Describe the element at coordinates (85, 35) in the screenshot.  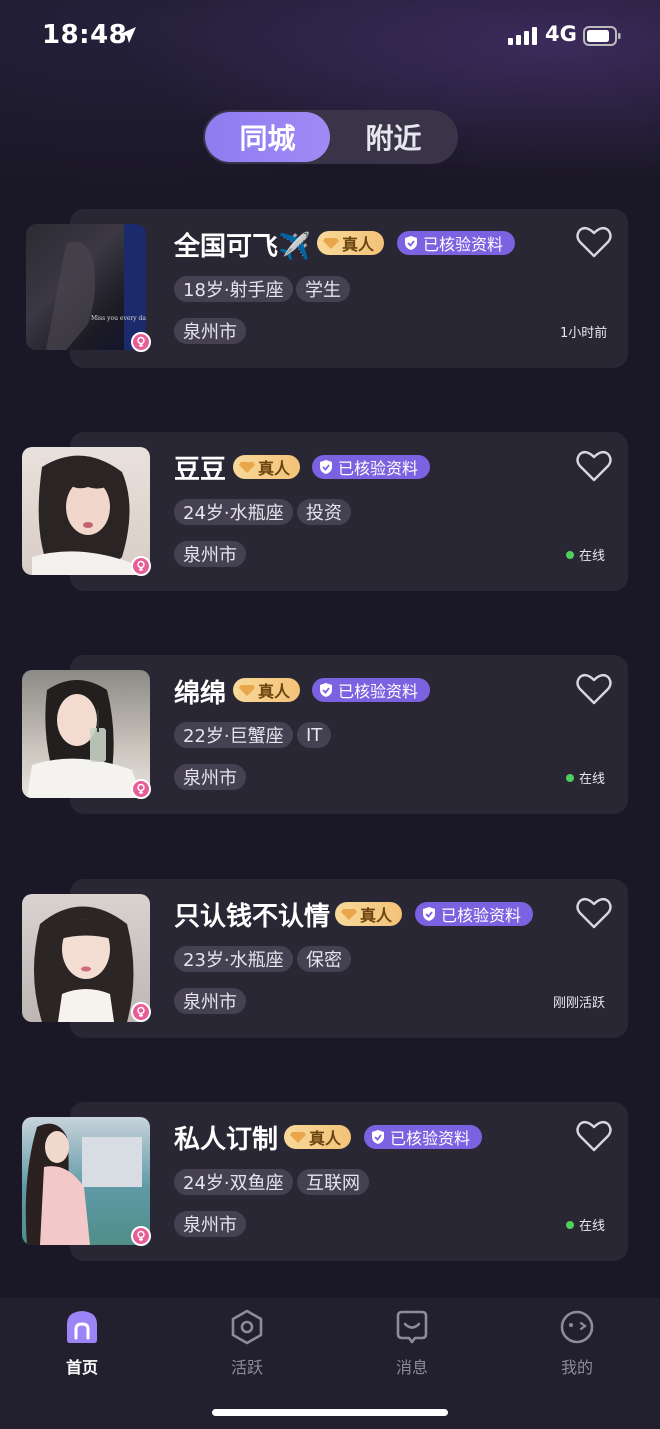
I see `status-time: 18:48` at that location.